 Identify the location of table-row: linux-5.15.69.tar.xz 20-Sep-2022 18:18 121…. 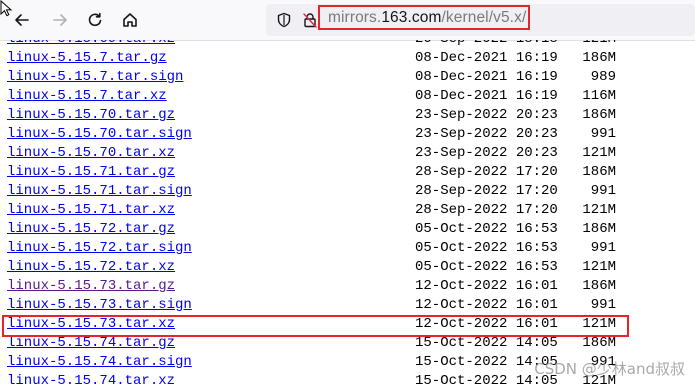
(347, 44).